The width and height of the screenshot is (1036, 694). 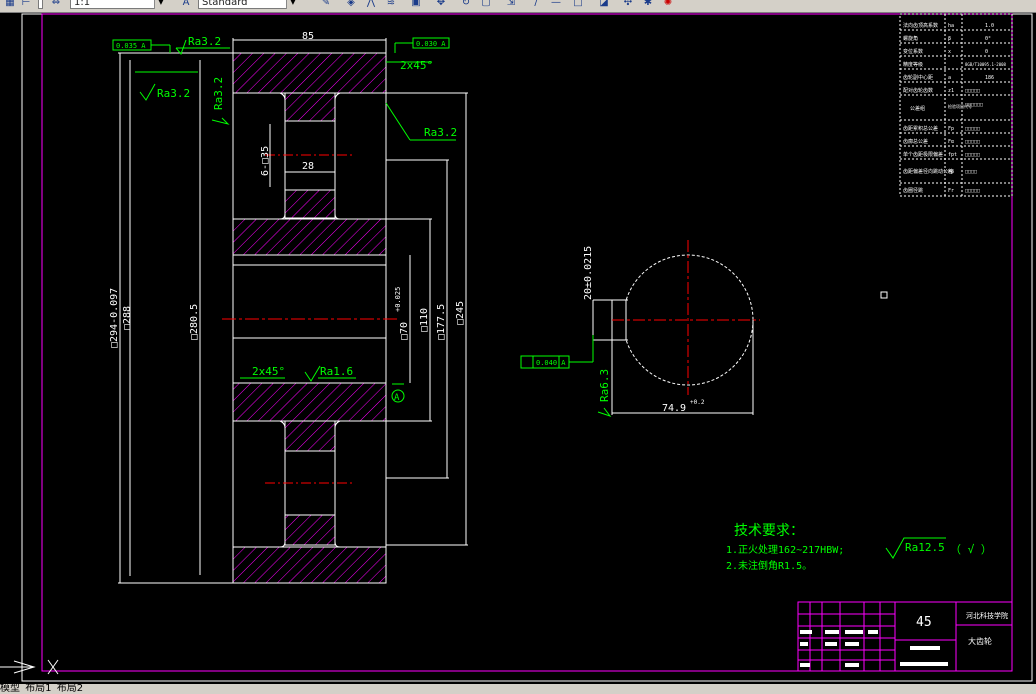 What do you see at coordinates (518, 689) in the screenshot?
I see `layout-tabbar: 模型 布局1 布局2` at bounding box center [518, 689].